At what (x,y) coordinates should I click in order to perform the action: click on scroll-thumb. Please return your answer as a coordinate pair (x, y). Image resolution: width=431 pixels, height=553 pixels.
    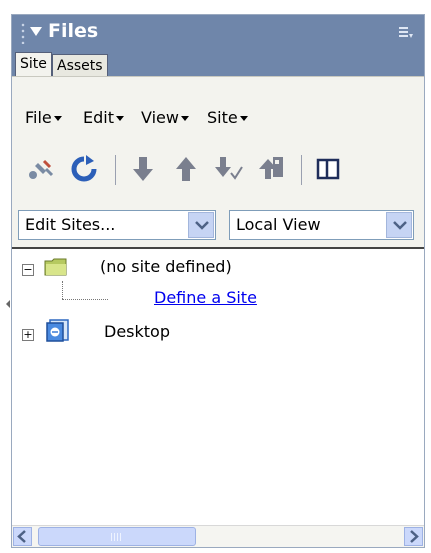
    Looking at the image, I should click on (117, 536).